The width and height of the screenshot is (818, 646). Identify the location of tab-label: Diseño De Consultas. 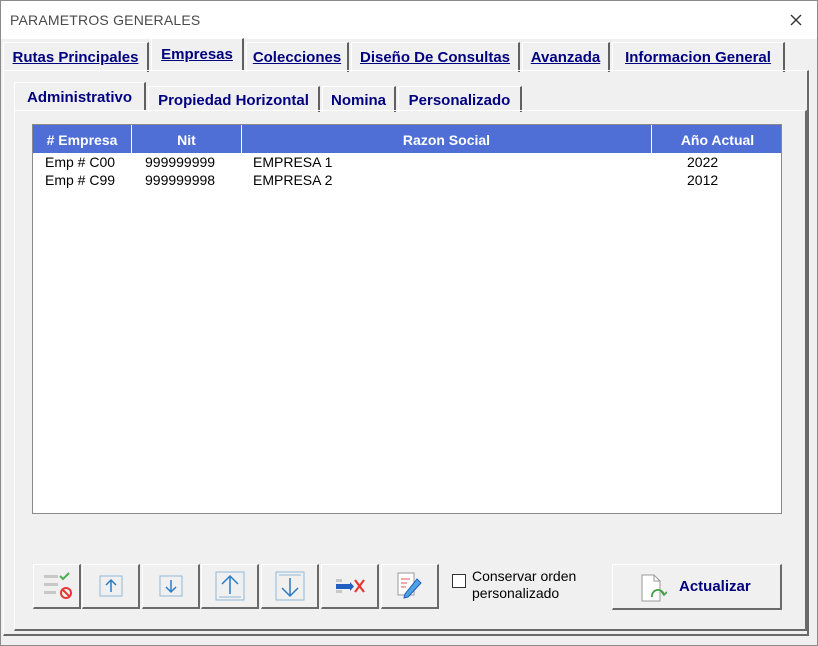
(435, 57).